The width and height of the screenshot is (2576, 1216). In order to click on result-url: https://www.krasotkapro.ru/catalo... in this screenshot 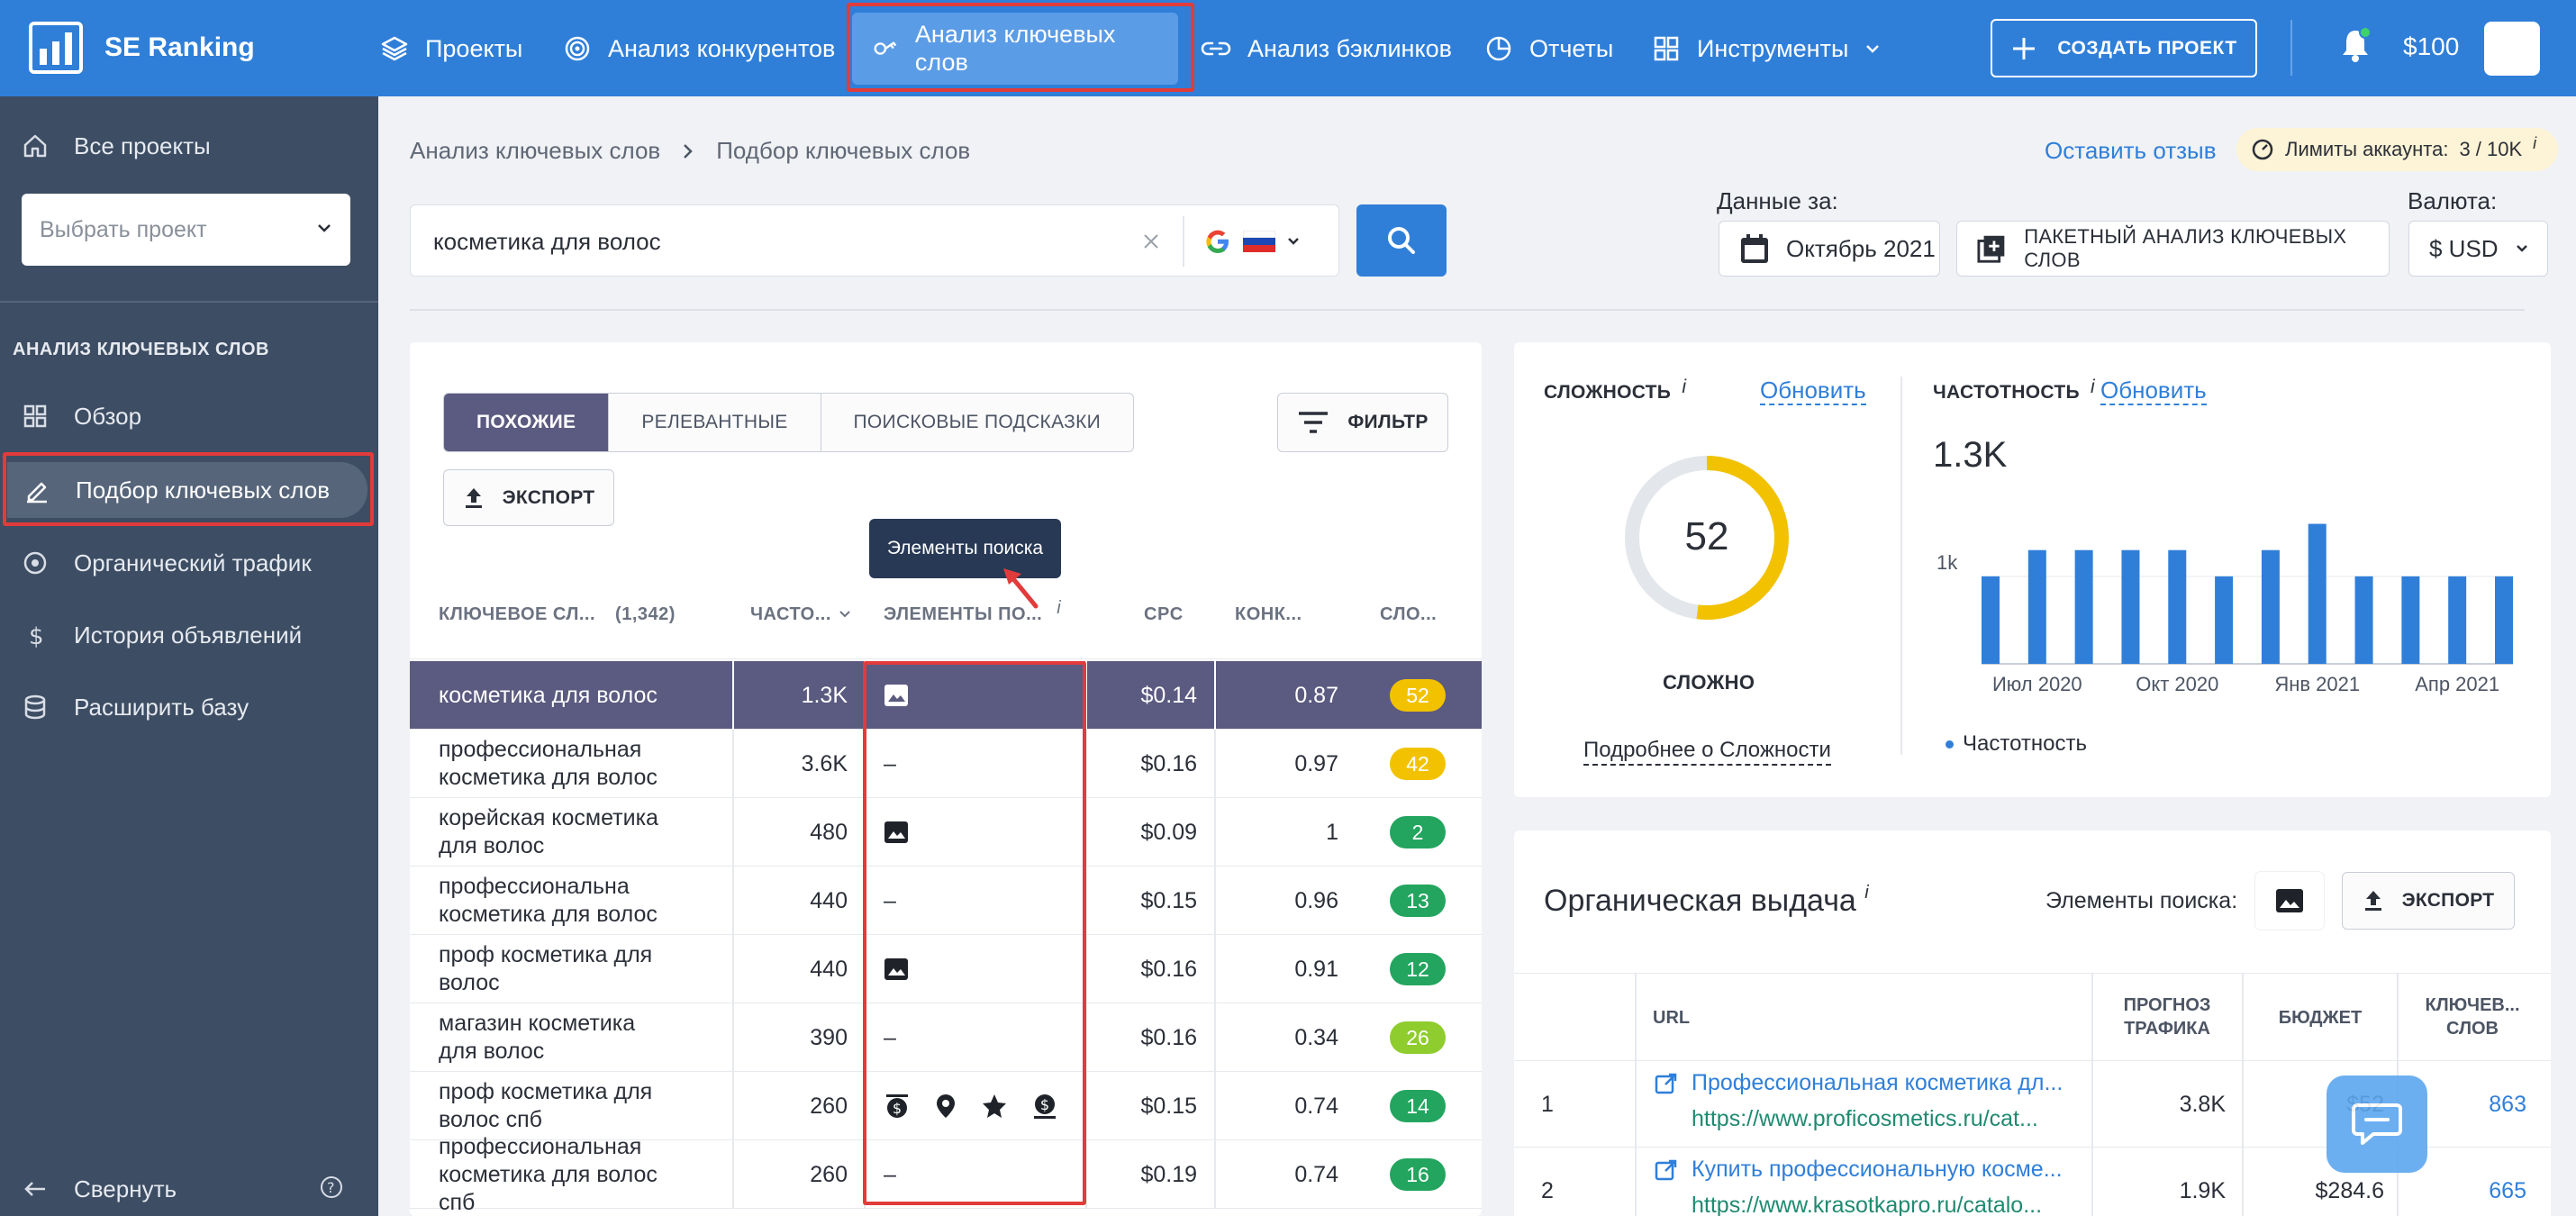, I will do `click(1867, 1204)`.